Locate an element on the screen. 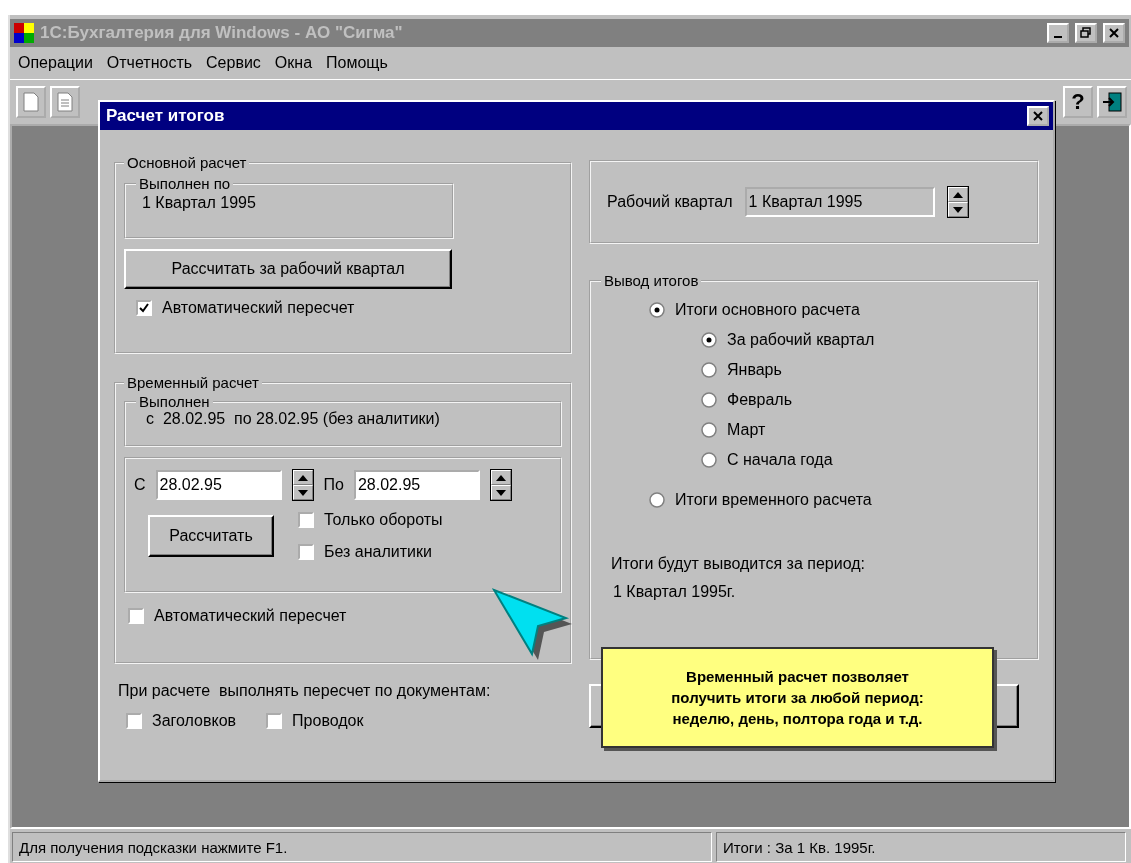 The width and height of the screenshot is (1131, 863). status-value: 1 Квартал 1995 is located at coordinates (199, 203).